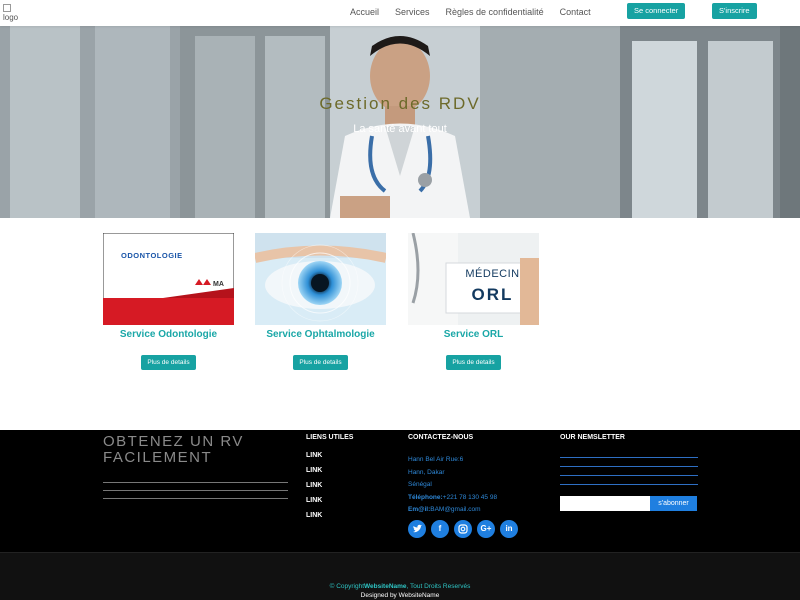 Image resolution: width=800 pixels, height=600 pixels. What do you see at coordinates (168, 334) in the screenshot?
I see `service-title: Service Odontologie` at bounding box center [168, 334].